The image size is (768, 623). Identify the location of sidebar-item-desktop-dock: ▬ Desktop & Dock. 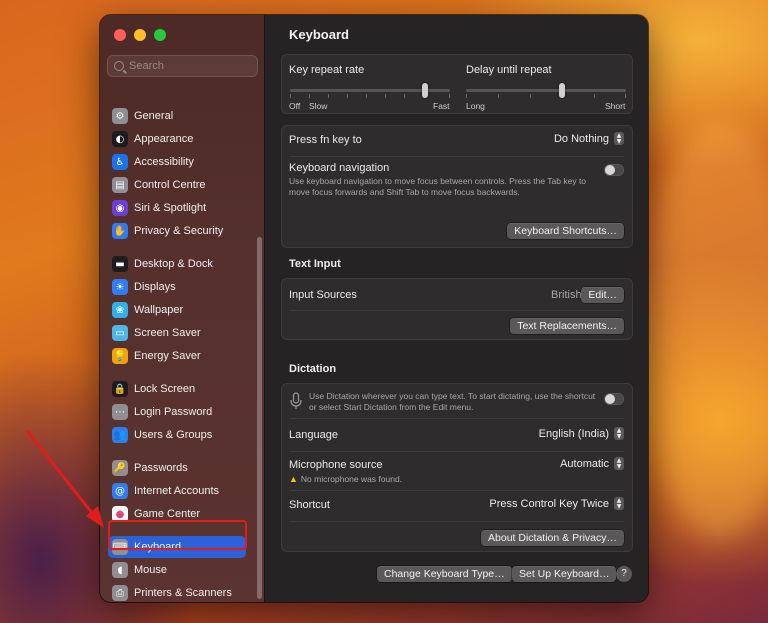
(177, 264).